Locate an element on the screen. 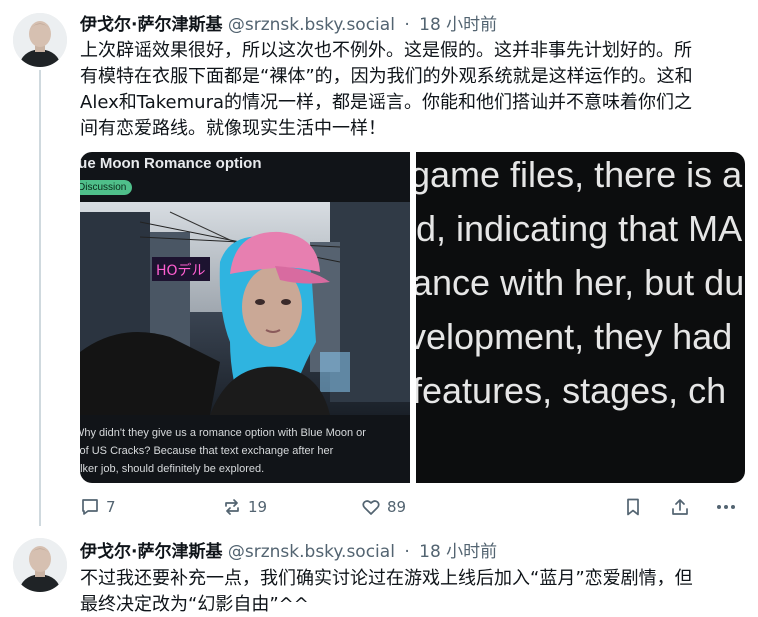 The image size is (758, 617). zoomed-text-line: game files, there is a is located at coordinates (579, 174).